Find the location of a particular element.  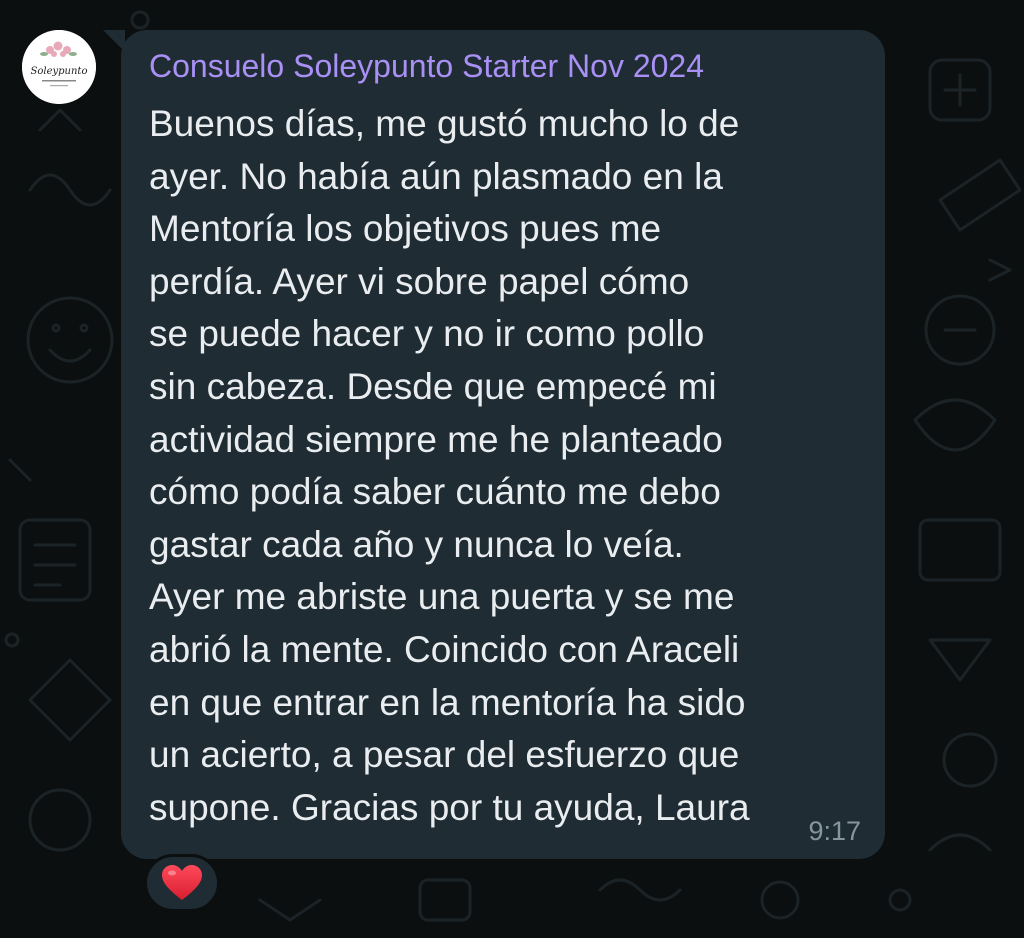

message-line: un acierto, a pesar del esfuerzo que is located at coordinates (444, 755).